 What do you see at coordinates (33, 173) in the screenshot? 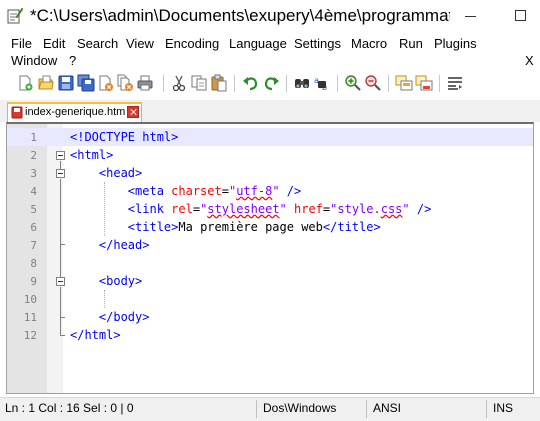
I see `line-number: 3` at bounding box center [33, 173].